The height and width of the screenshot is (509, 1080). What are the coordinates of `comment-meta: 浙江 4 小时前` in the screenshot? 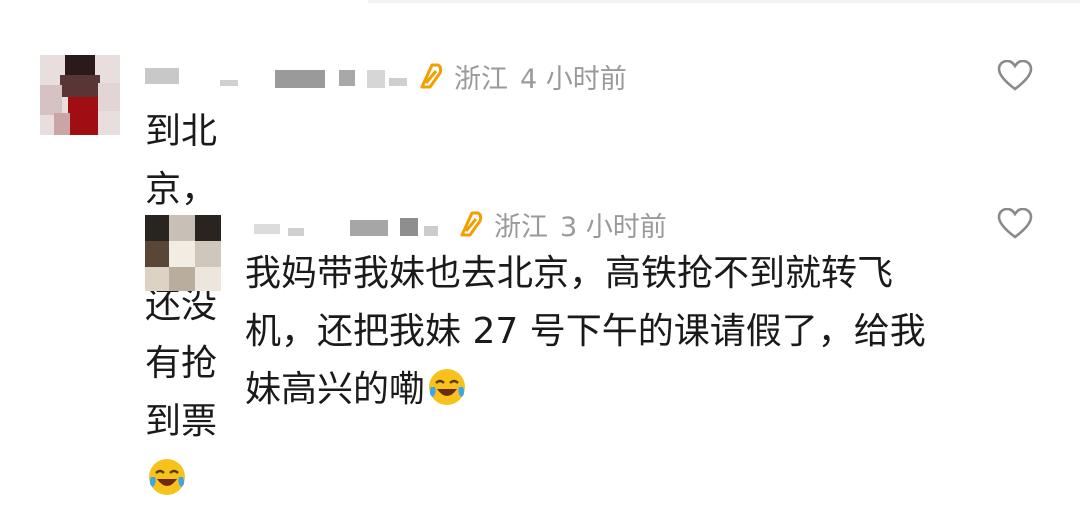 It's located at (386, 76).